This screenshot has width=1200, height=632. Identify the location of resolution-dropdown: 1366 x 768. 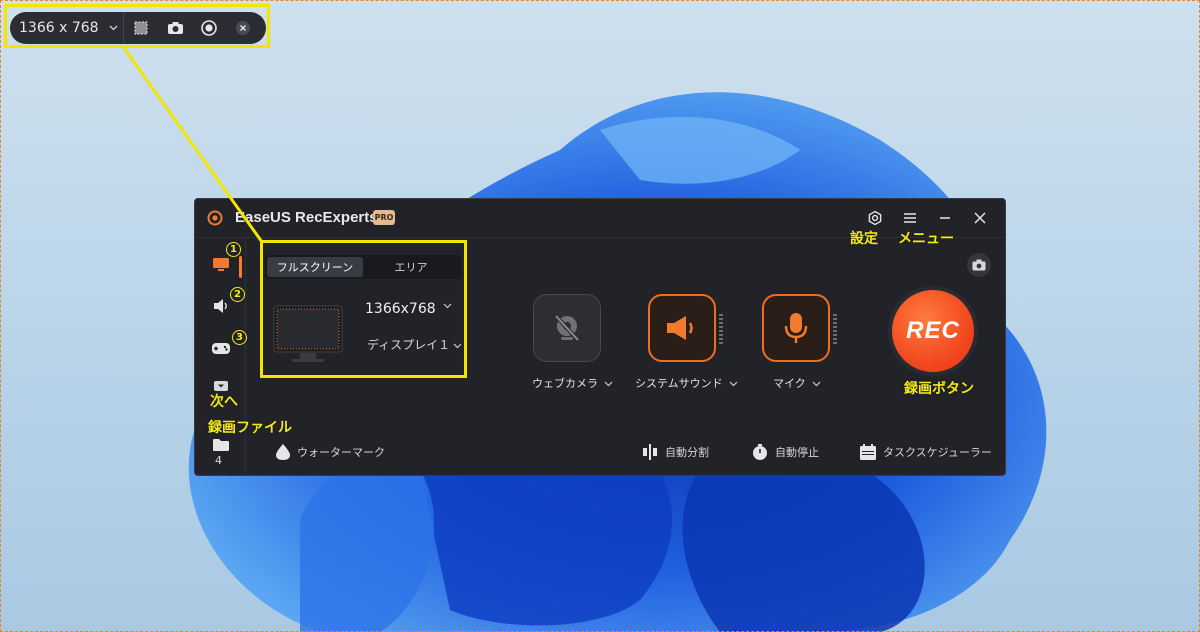
(67, 28).